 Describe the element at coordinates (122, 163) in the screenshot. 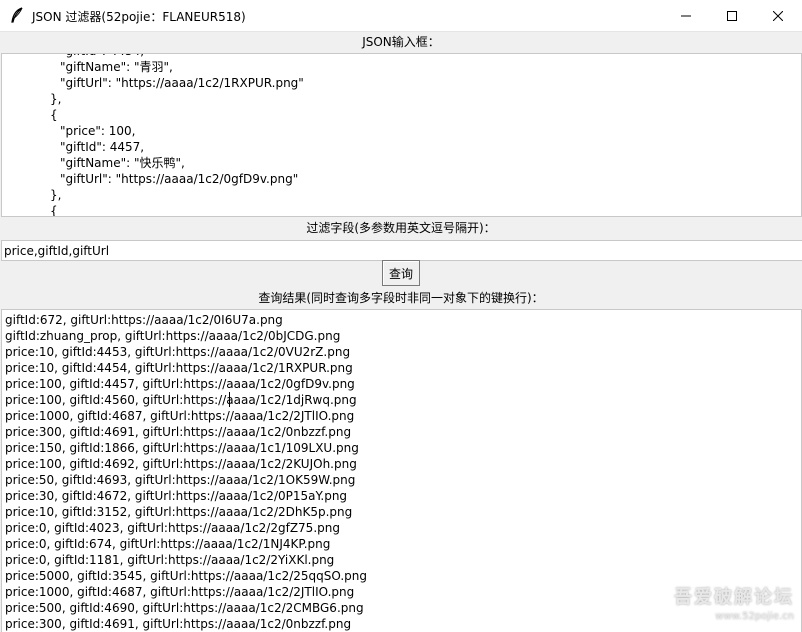

I see `json-input-line: "giftName": "快乐鸭",` at that location.